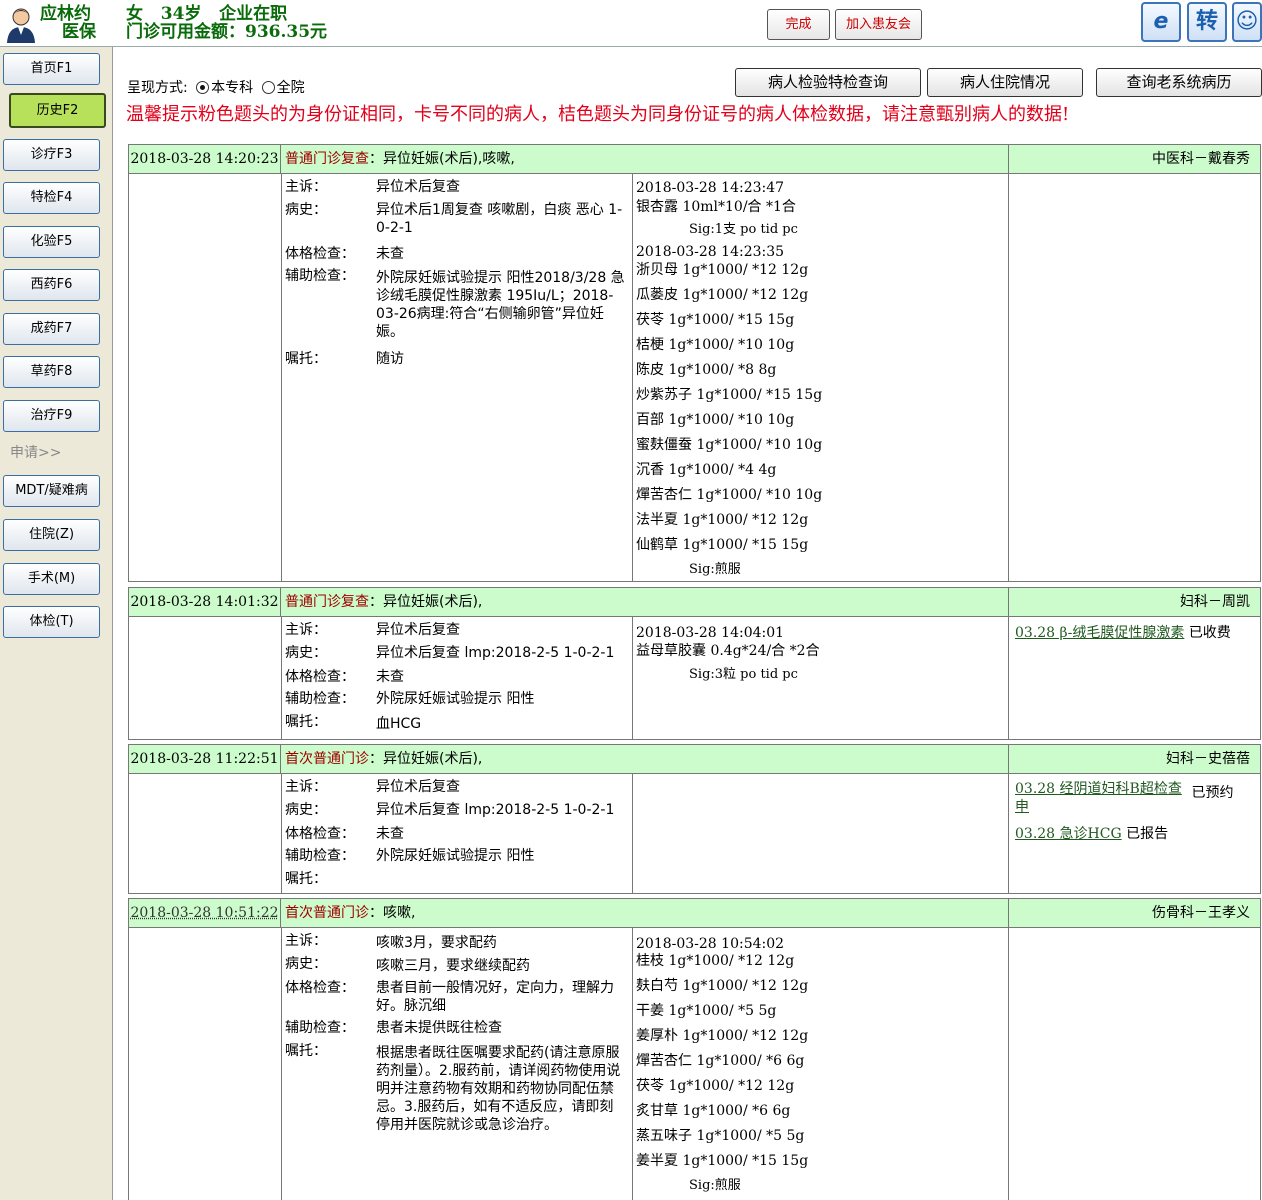 This screenshot has height=1200, width=1262. What do you see at coordinates (722, 295) in the screenshot?
I see `rx-item: 瓜蒌皮 1g*1000/ *12 12g` at bounding box center [722, 295].